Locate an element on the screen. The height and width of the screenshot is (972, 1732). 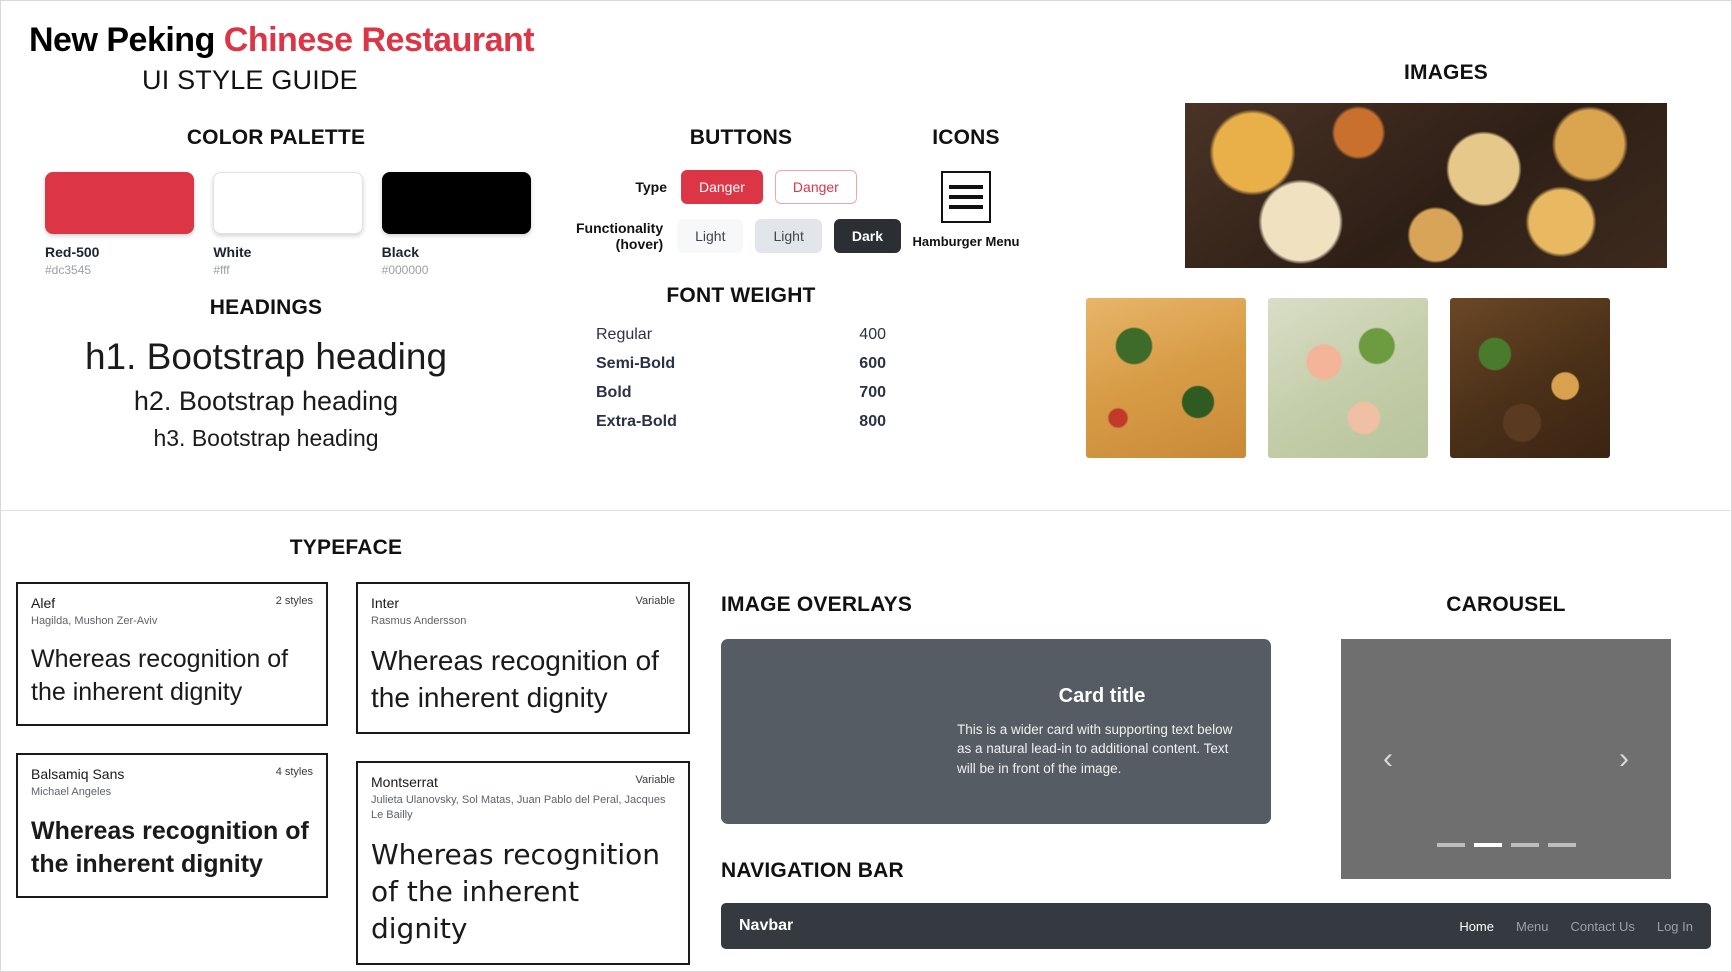
images-section: IMAGES is located at coordinates (1398, 259).